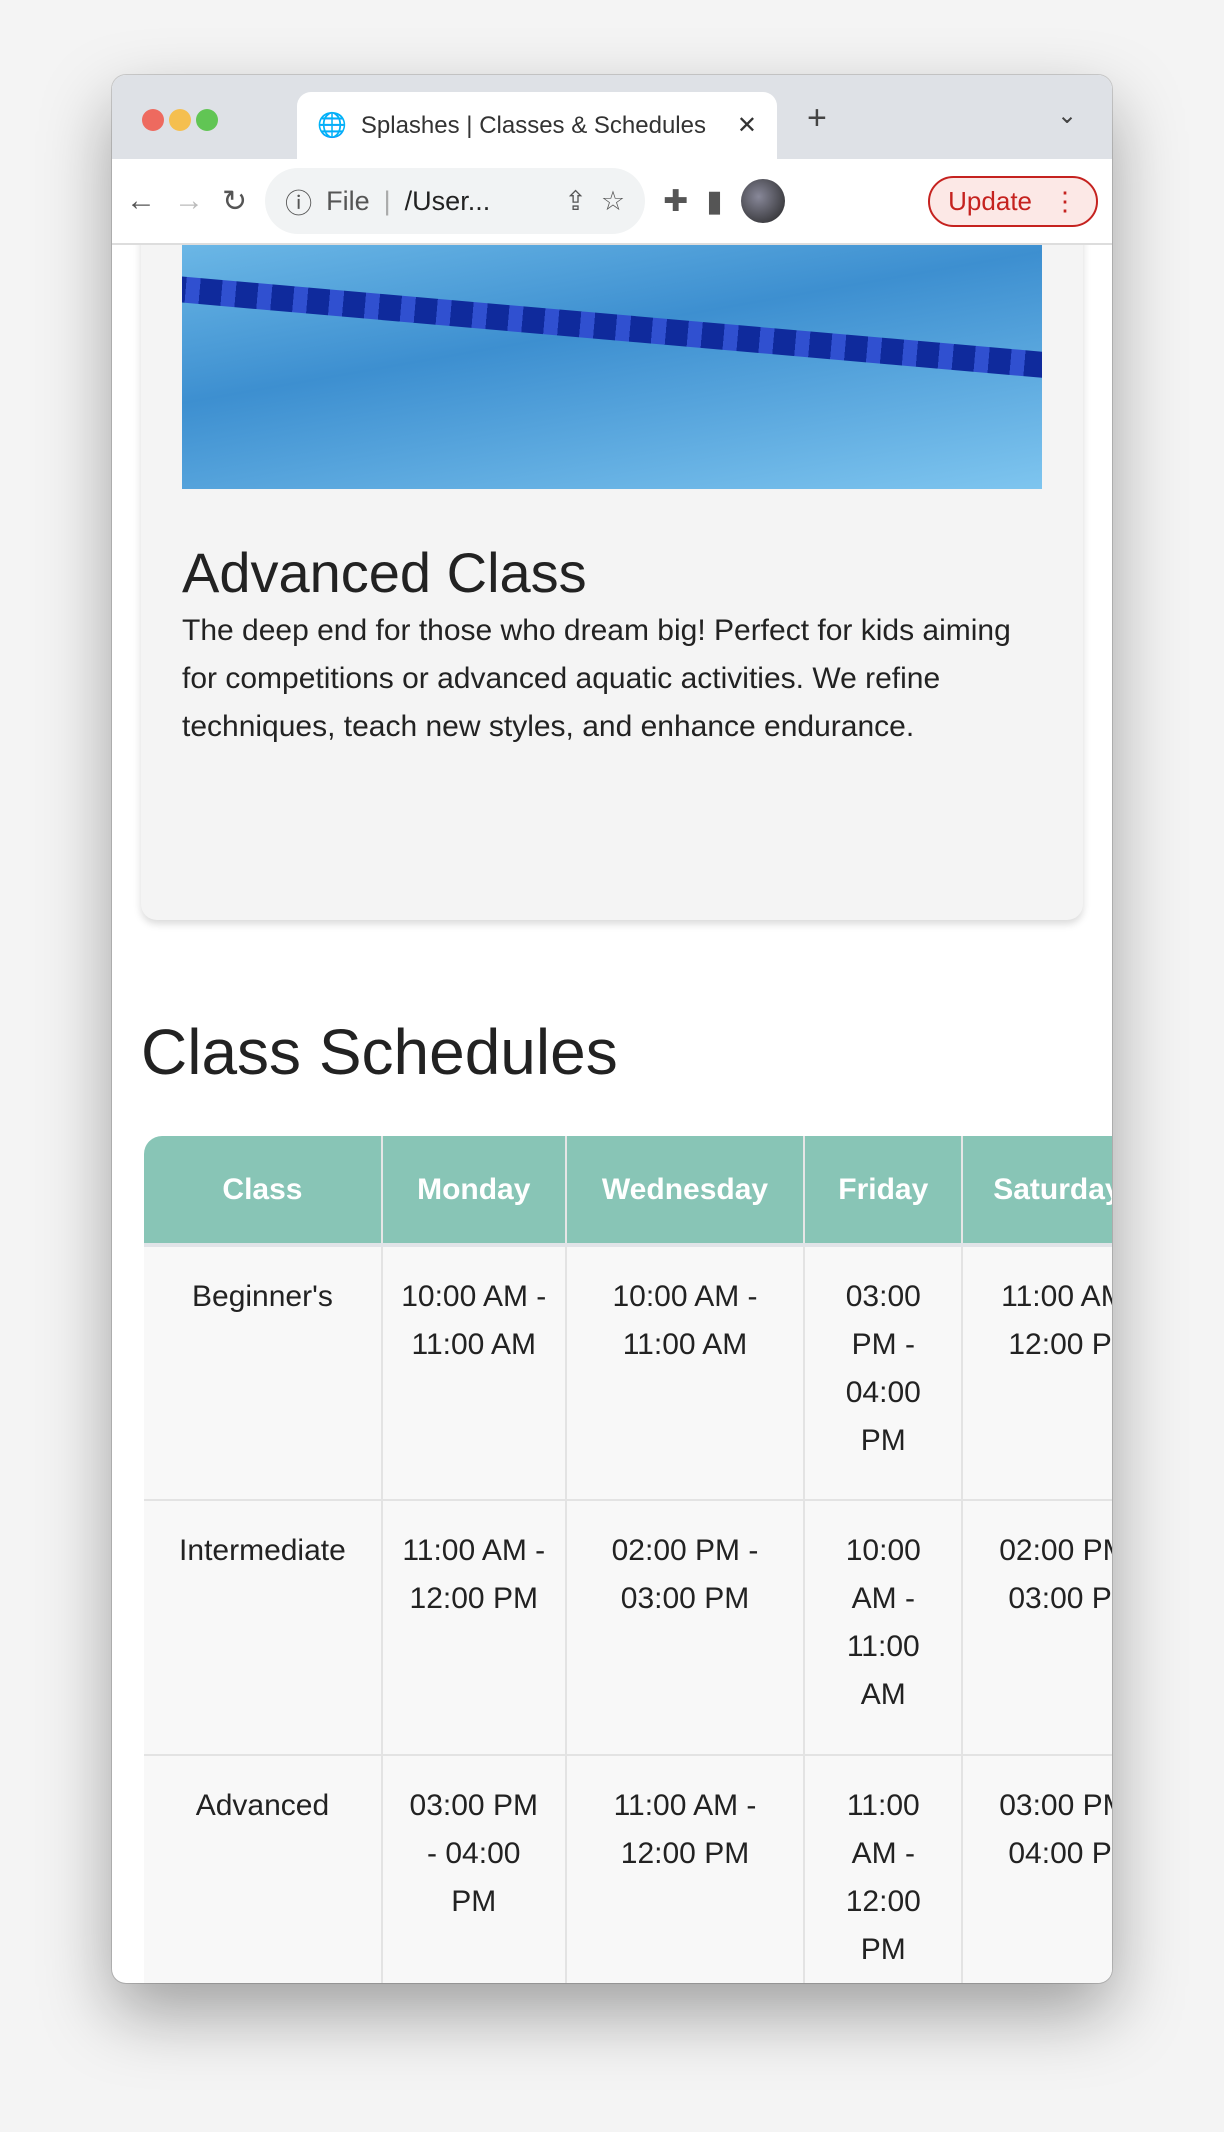  Describe the element at coordinates (455, 201) in the screenshot. I see `address-bar: ⓘ File | /User... ⇪ ☆` at that location.